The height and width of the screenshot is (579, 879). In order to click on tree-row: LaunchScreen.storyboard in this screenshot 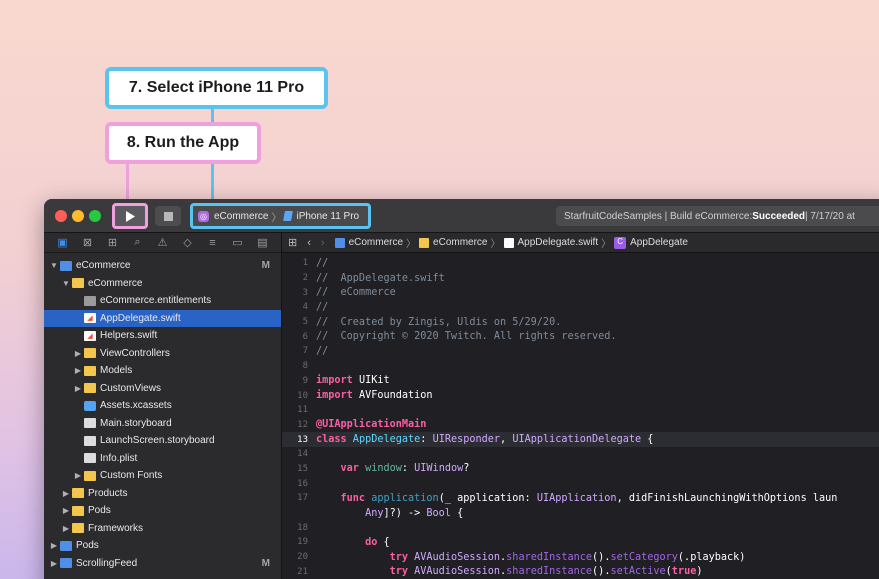, I will do `click(162, 441)`.